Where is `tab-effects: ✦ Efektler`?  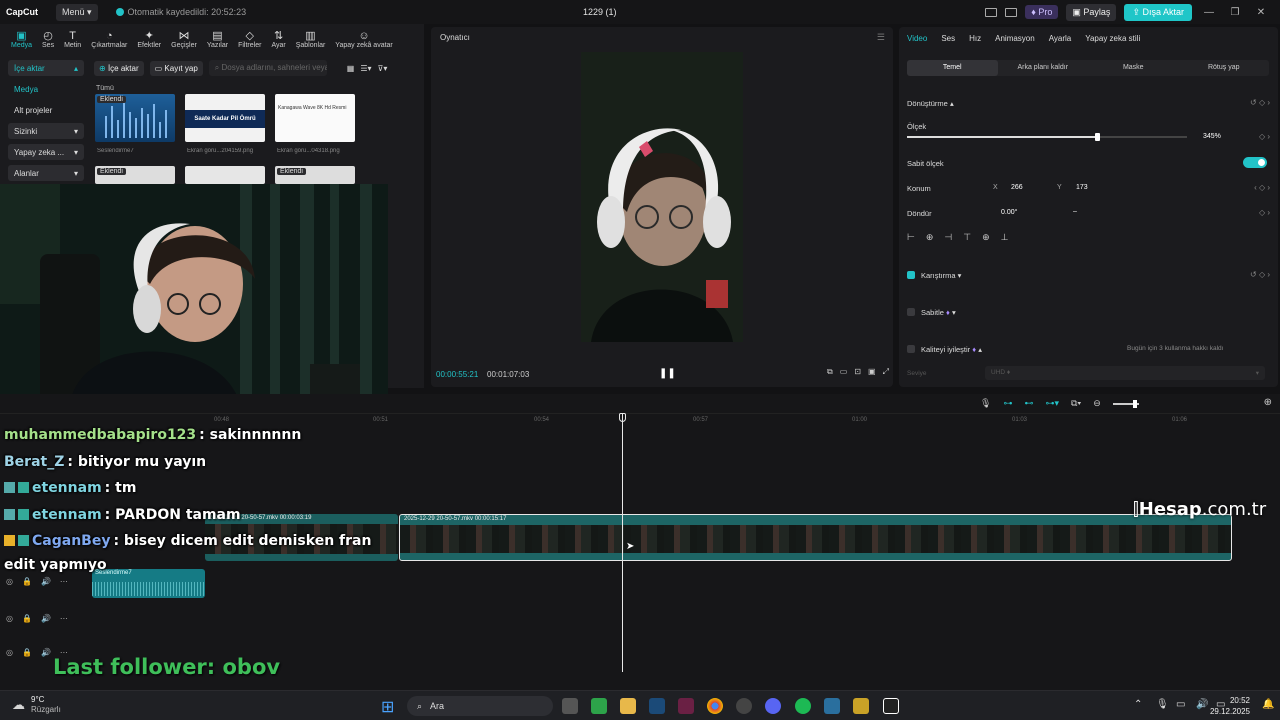 tab-effects: ✦ Efektler is located at coordinates (149, 39).